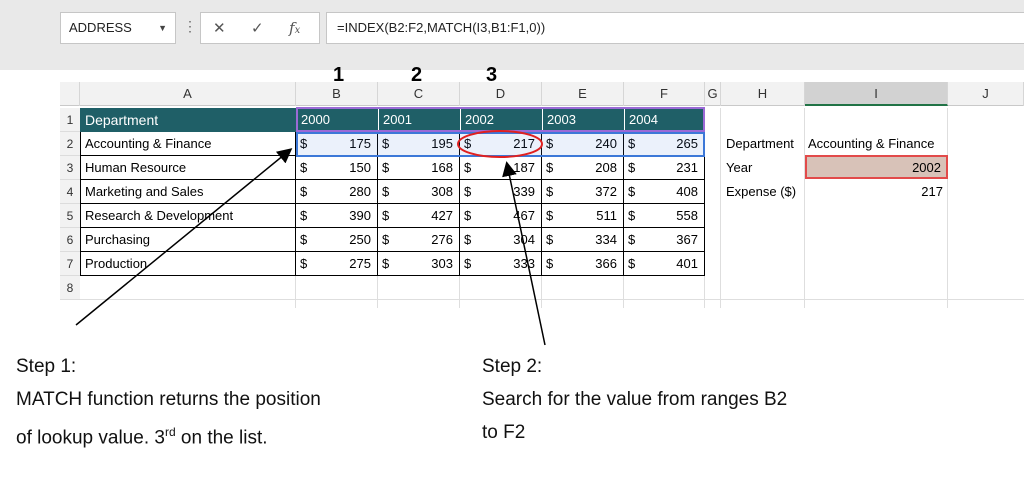 The height and width of the screenshot is (487, 1024). Describe the element at coordinates (337, 94) in the screenshot. I see `column-header-b: B` at that location.